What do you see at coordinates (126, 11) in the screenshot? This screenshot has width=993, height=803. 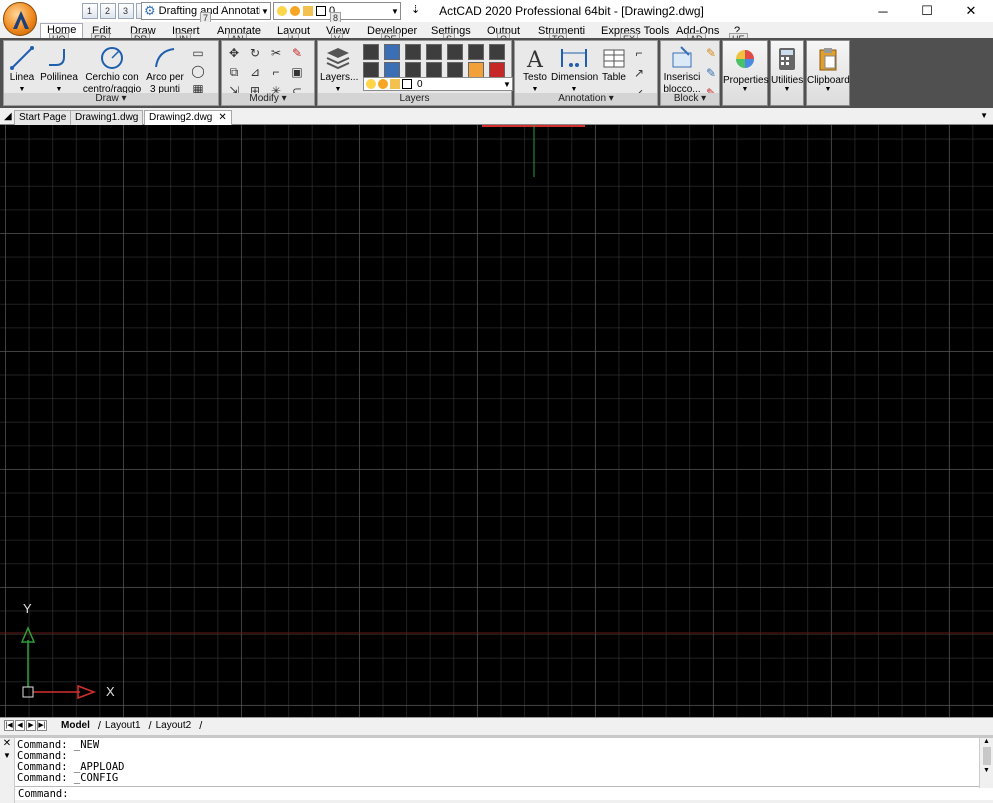 I see `save-button: 3` at bounding box center [126, 11].